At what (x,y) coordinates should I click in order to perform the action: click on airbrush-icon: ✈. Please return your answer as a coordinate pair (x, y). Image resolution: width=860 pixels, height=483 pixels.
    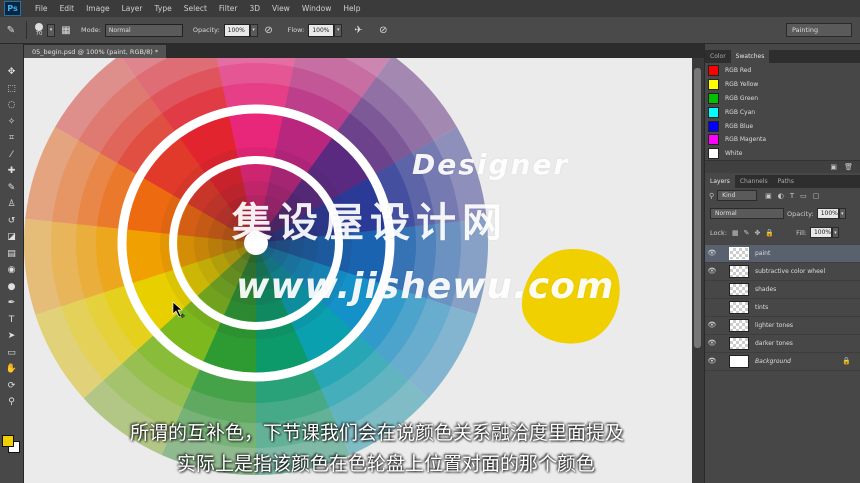
    Looking at the image, I should click on (358, 30).